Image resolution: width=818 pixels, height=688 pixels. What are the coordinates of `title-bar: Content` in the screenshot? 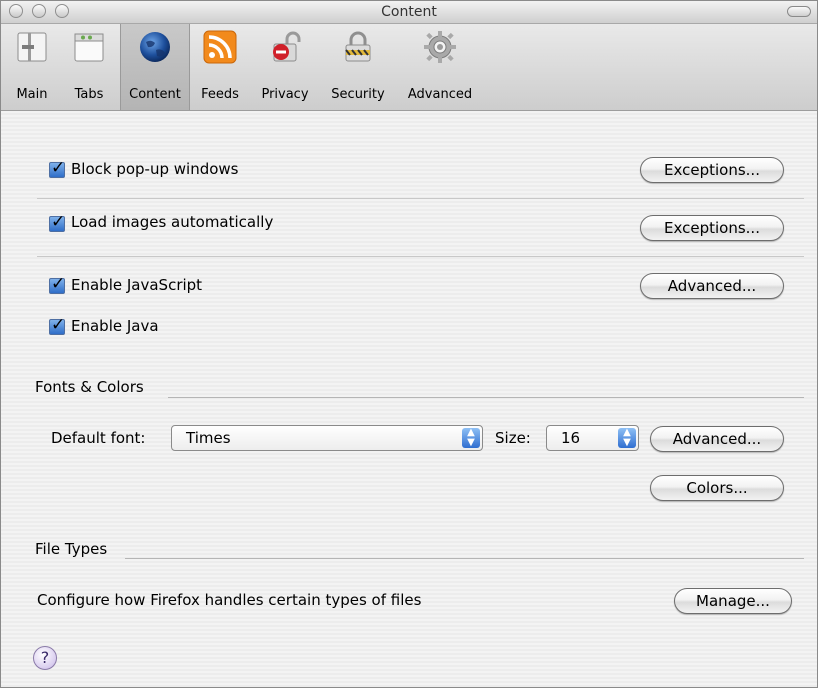 It's located at (409, 12).